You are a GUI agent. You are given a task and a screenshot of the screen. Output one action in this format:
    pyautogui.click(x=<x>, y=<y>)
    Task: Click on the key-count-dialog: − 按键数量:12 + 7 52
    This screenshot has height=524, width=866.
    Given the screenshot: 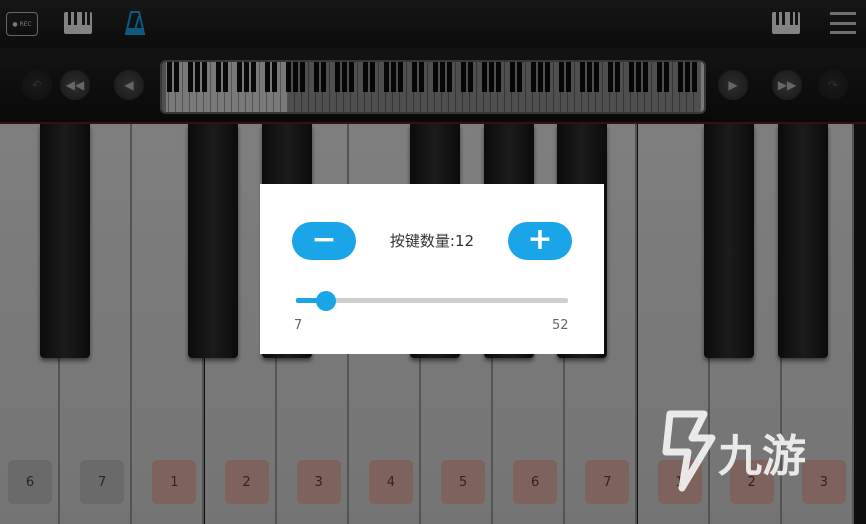 What is the action you would take?
    pyautogui.click(x=432, y=269)
    